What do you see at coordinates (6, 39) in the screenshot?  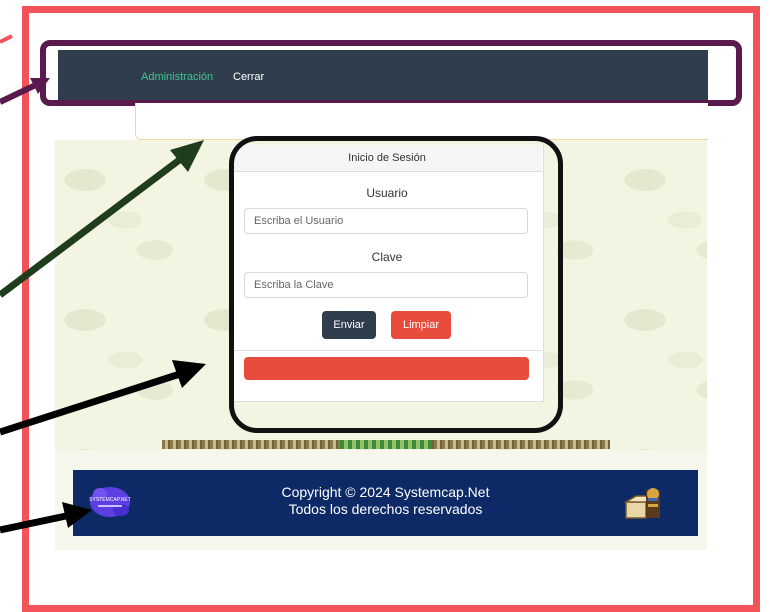 I see `arrow-red` at bounding box center [6, 39].